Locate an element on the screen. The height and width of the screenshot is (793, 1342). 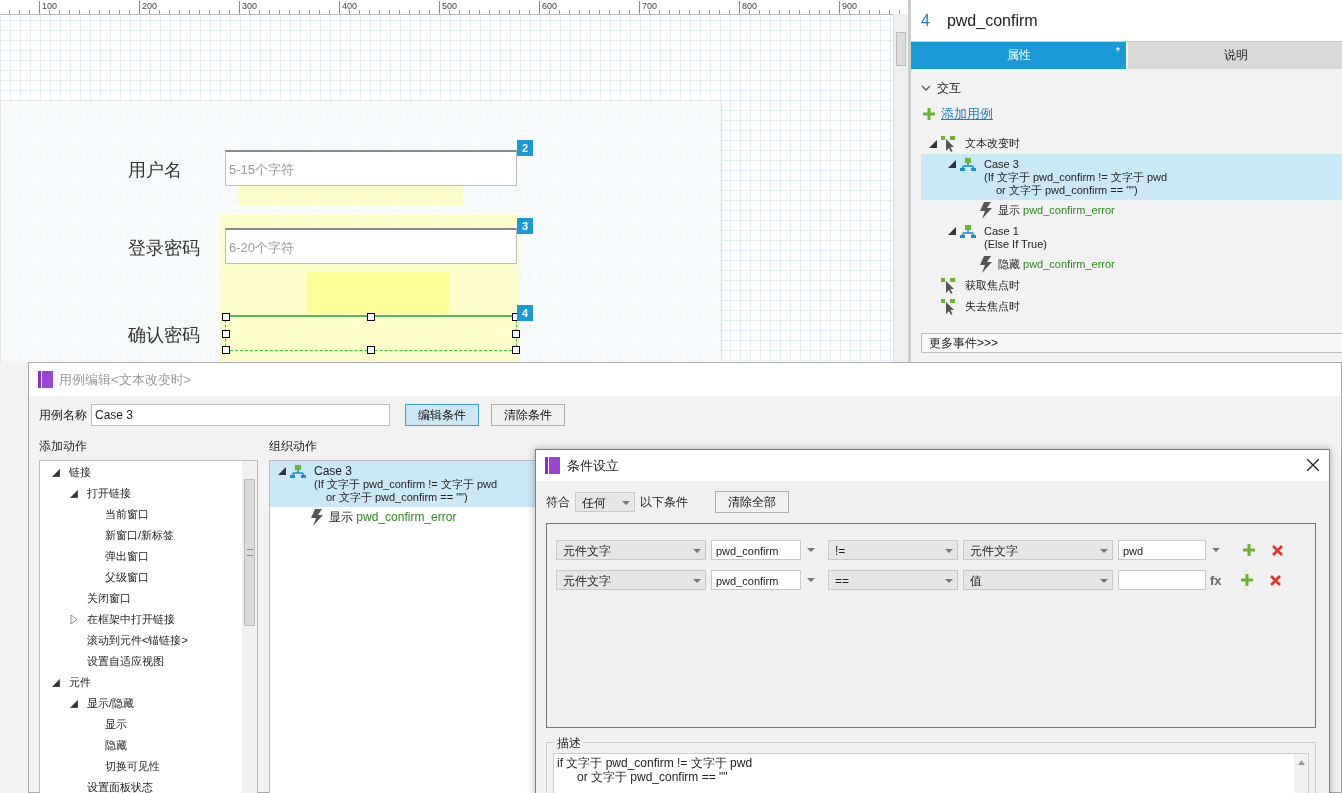
badge: 4 is located at coordinates (525, 313).